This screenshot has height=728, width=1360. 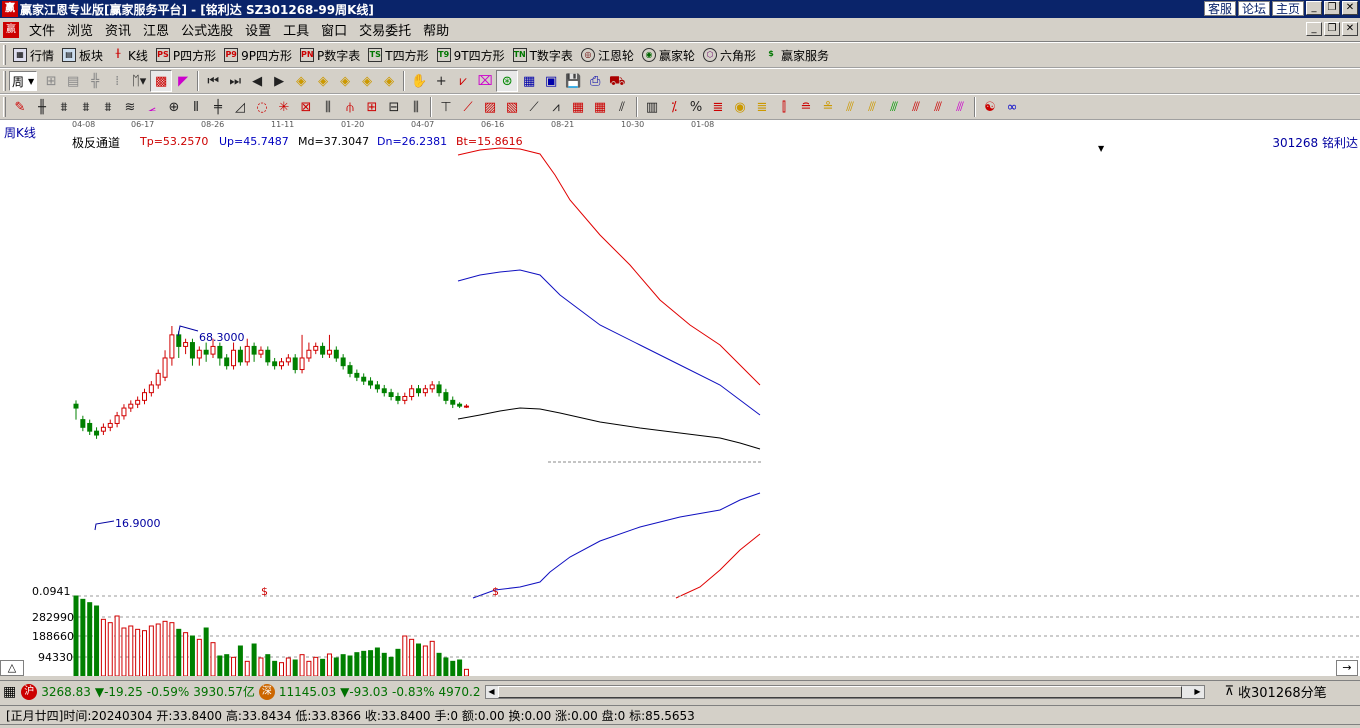 I want to click on levels-icon: ≣, so click(x=762, y=107).